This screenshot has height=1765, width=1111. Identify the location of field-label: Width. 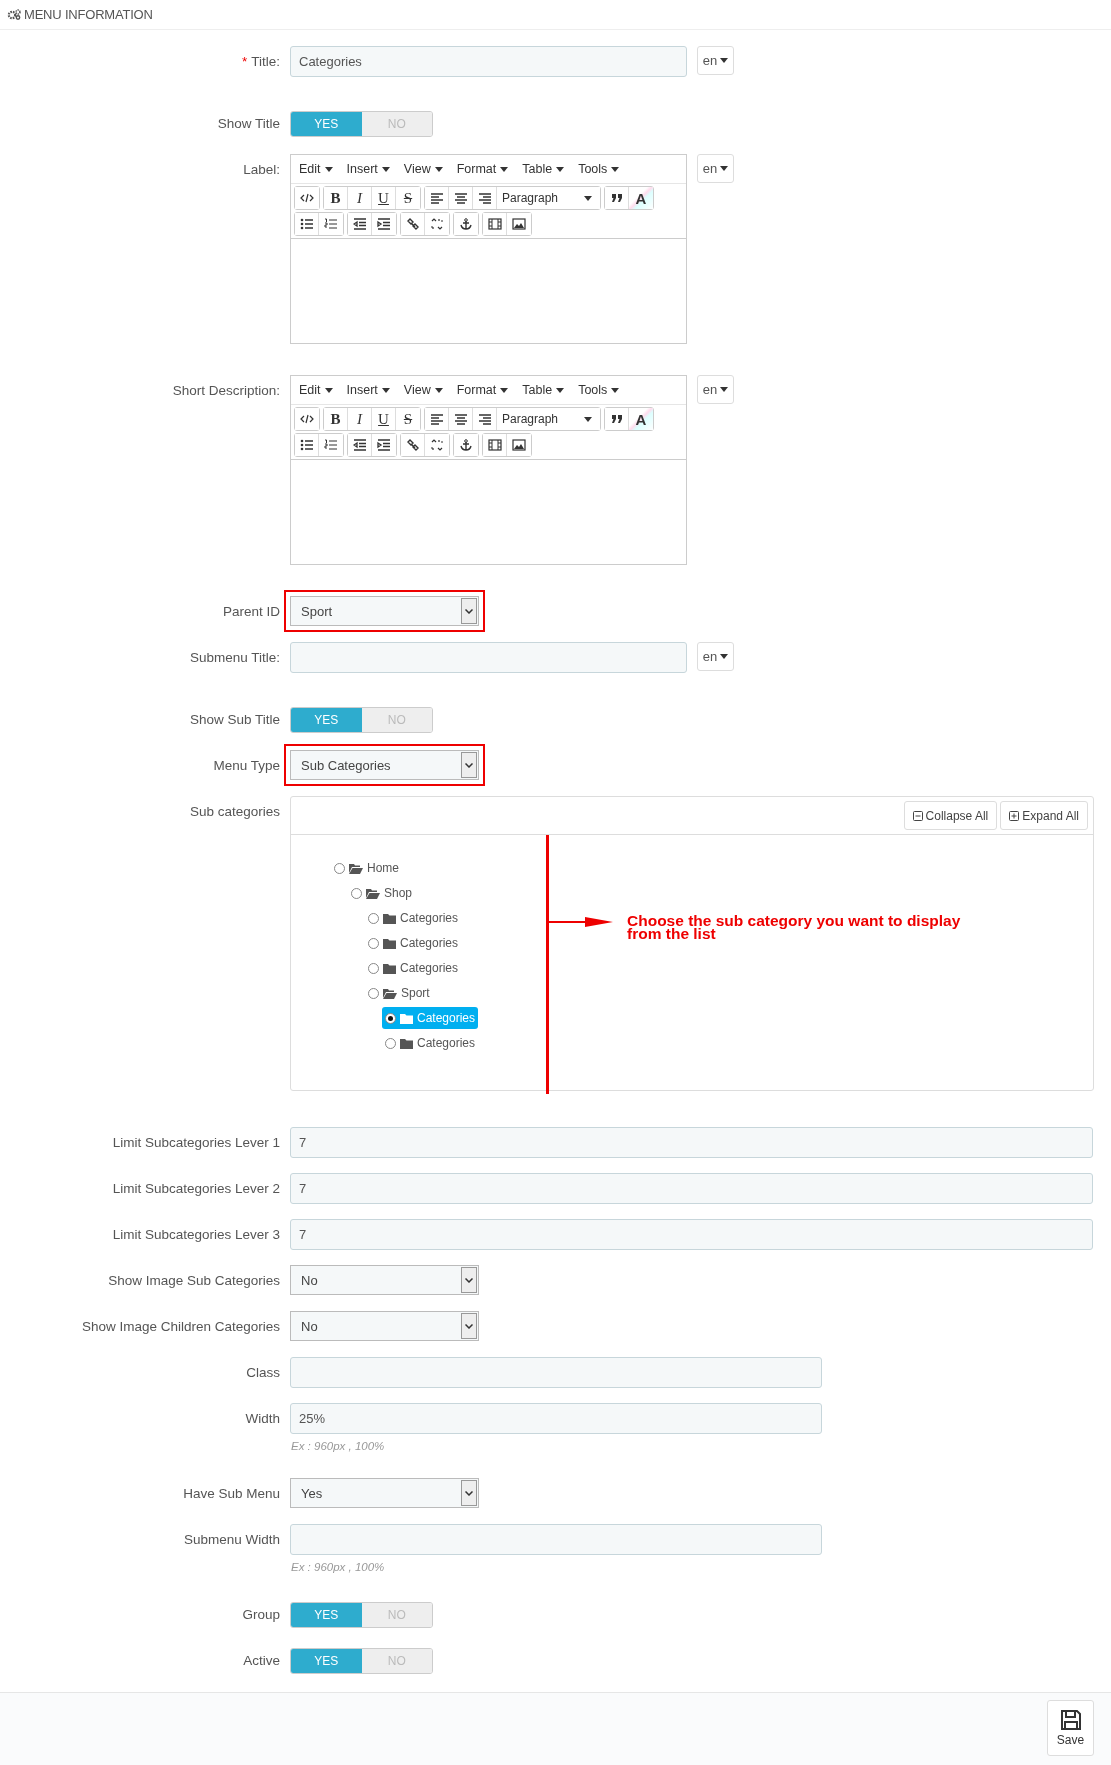
(262, 1418).